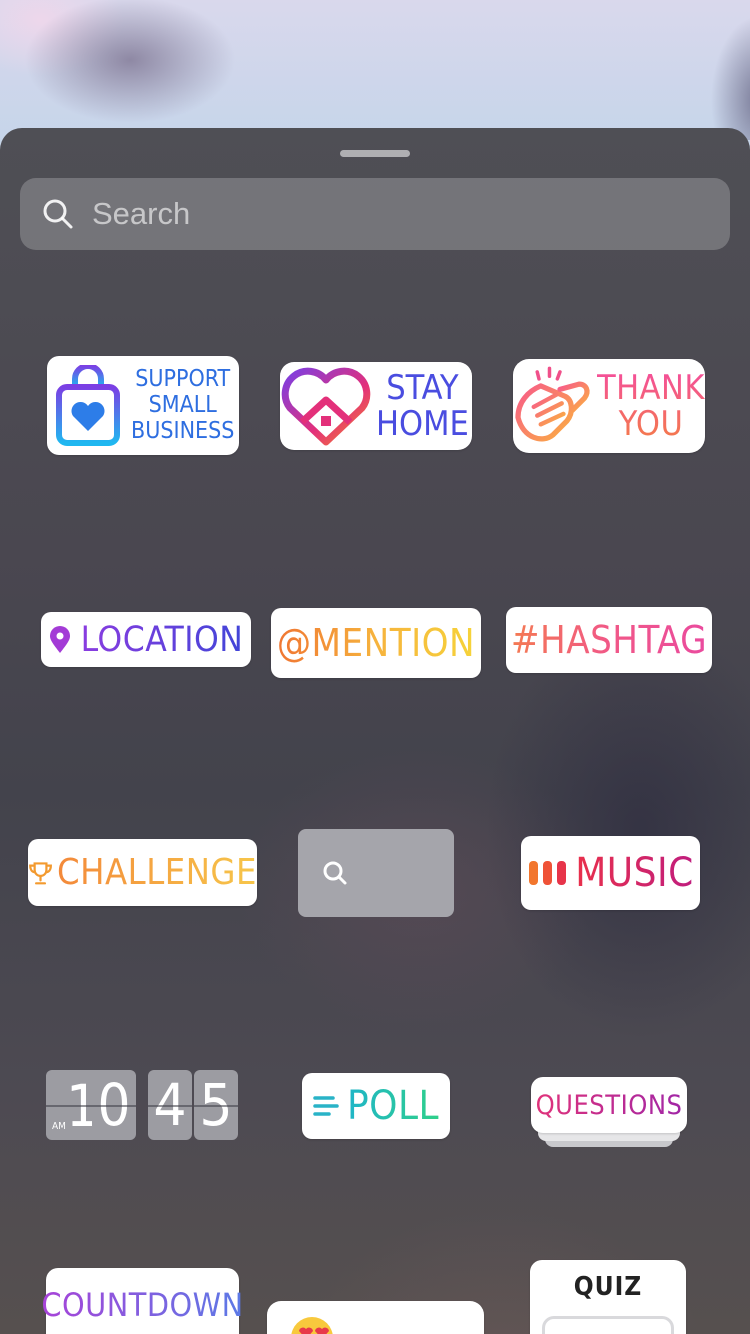 This screenshot has width=750, height=1334. What do you see at coordinates (326, 1106) in the screenshot?
I see `poll-lines-icon` at bounding box center [326, 1106].